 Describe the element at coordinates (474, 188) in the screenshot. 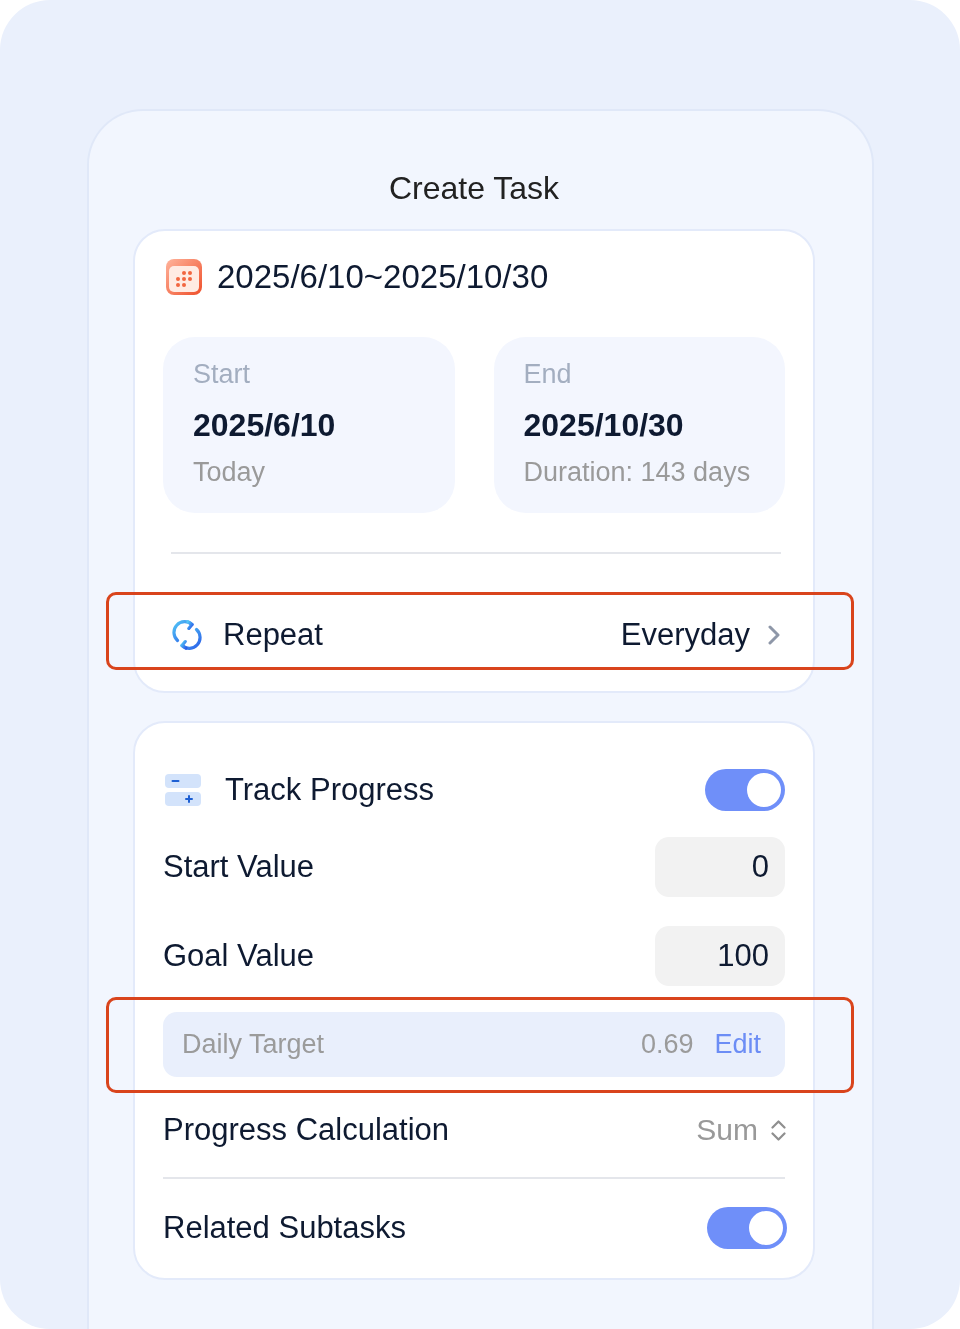

I see `screen-title: Create Task` at that location.